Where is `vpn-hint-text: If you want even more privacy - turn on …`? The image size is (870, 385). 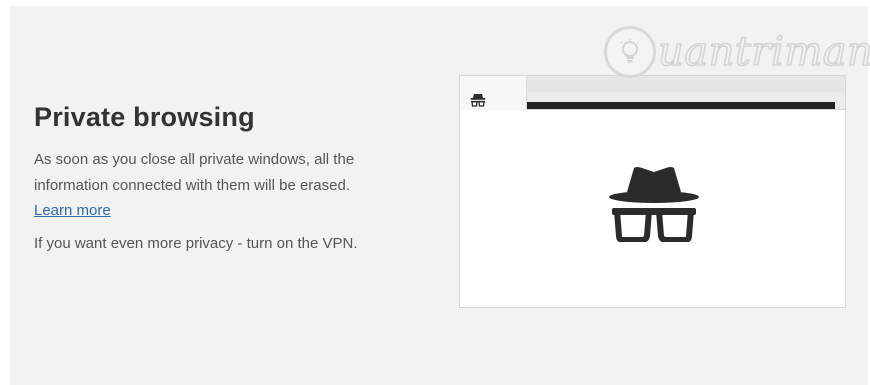 vpn-hint-text: If you want even more privacy - turn on … is located at coordinates (196, 243).